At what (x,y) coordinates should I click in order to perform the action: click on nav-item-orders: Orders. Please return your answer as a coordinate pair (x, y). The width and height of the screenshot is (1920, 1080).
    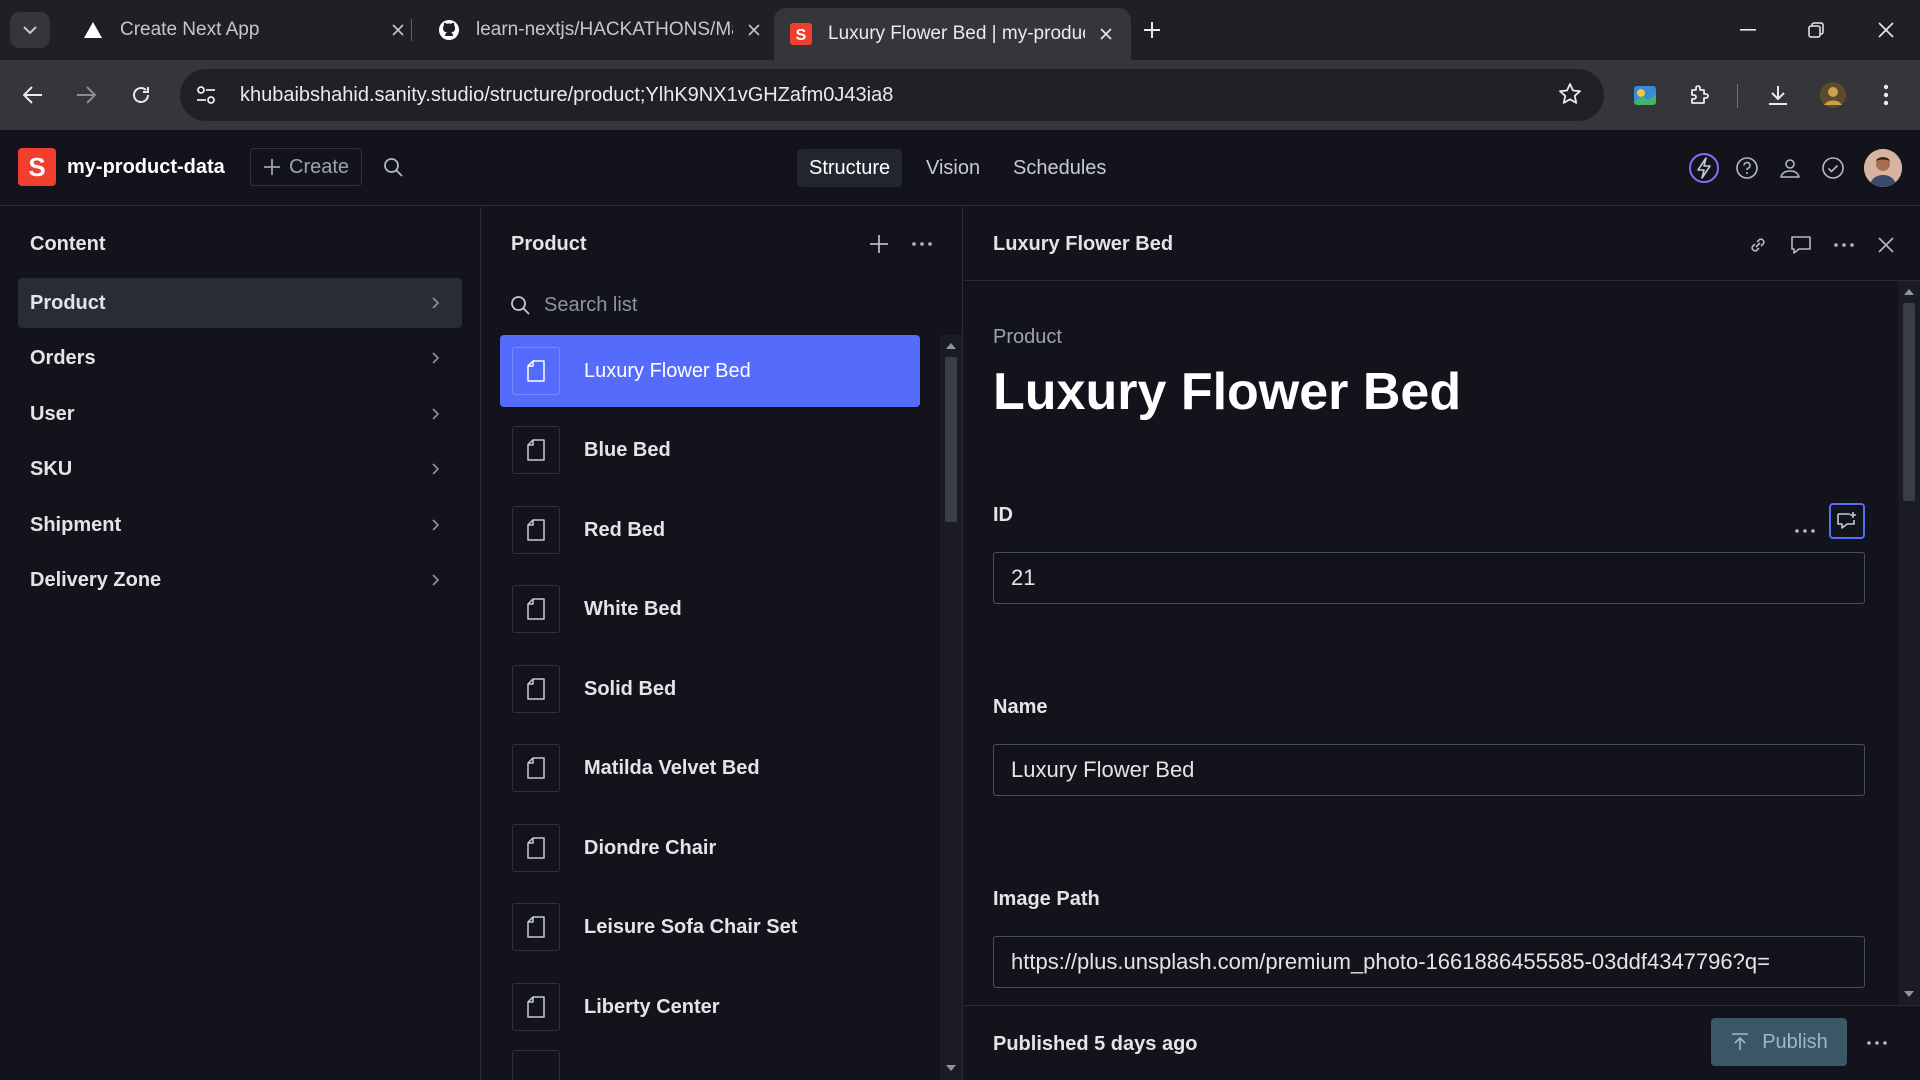
    Looking at the image, I should click on (240, 358).